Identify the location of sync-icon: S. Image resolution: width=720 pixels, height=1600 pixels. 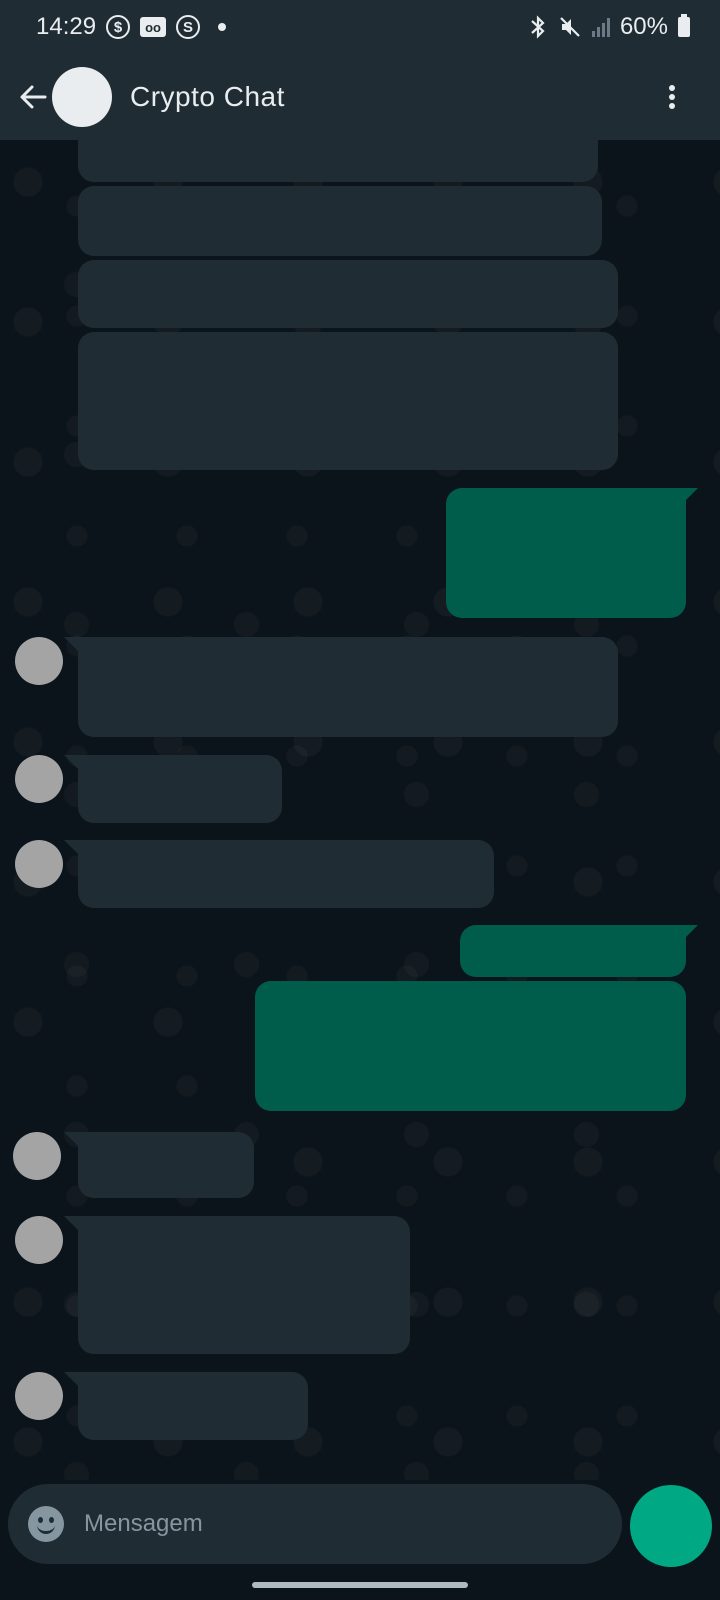
(188, 27).